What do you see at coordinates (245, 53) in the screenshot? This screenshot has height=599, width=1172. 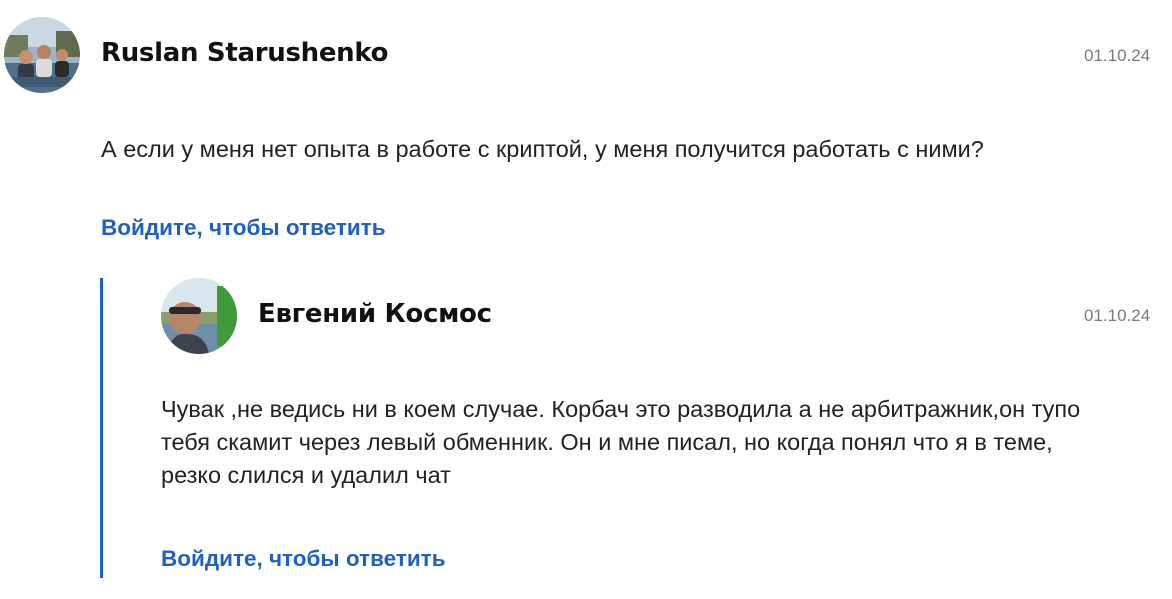 I see `comment-author: Ruslan Starushenko` at bounding box center [245, 53].